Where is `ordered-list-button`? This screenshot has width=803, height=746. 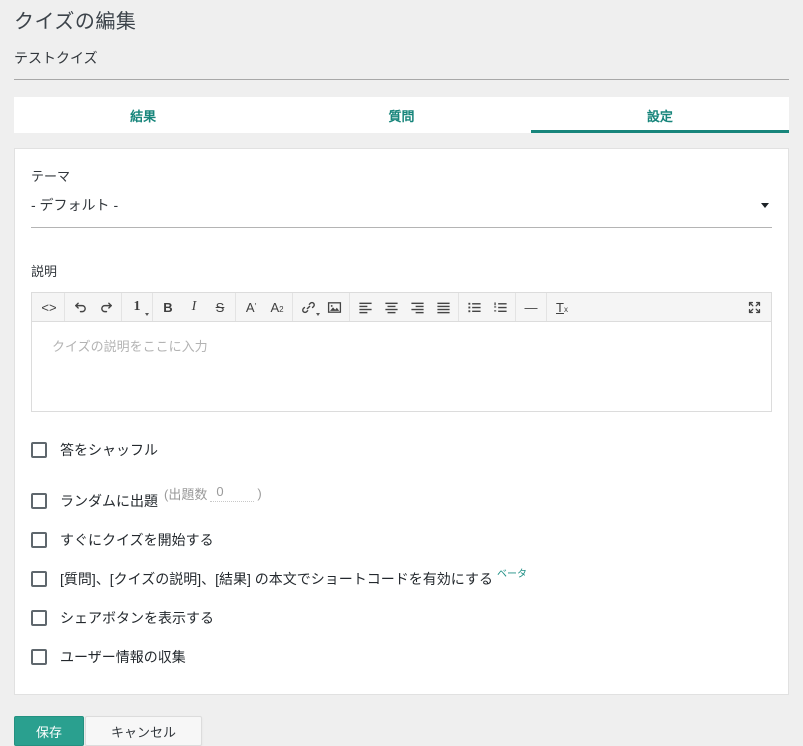 ordered-list-button is located at coordinates (500, 307).